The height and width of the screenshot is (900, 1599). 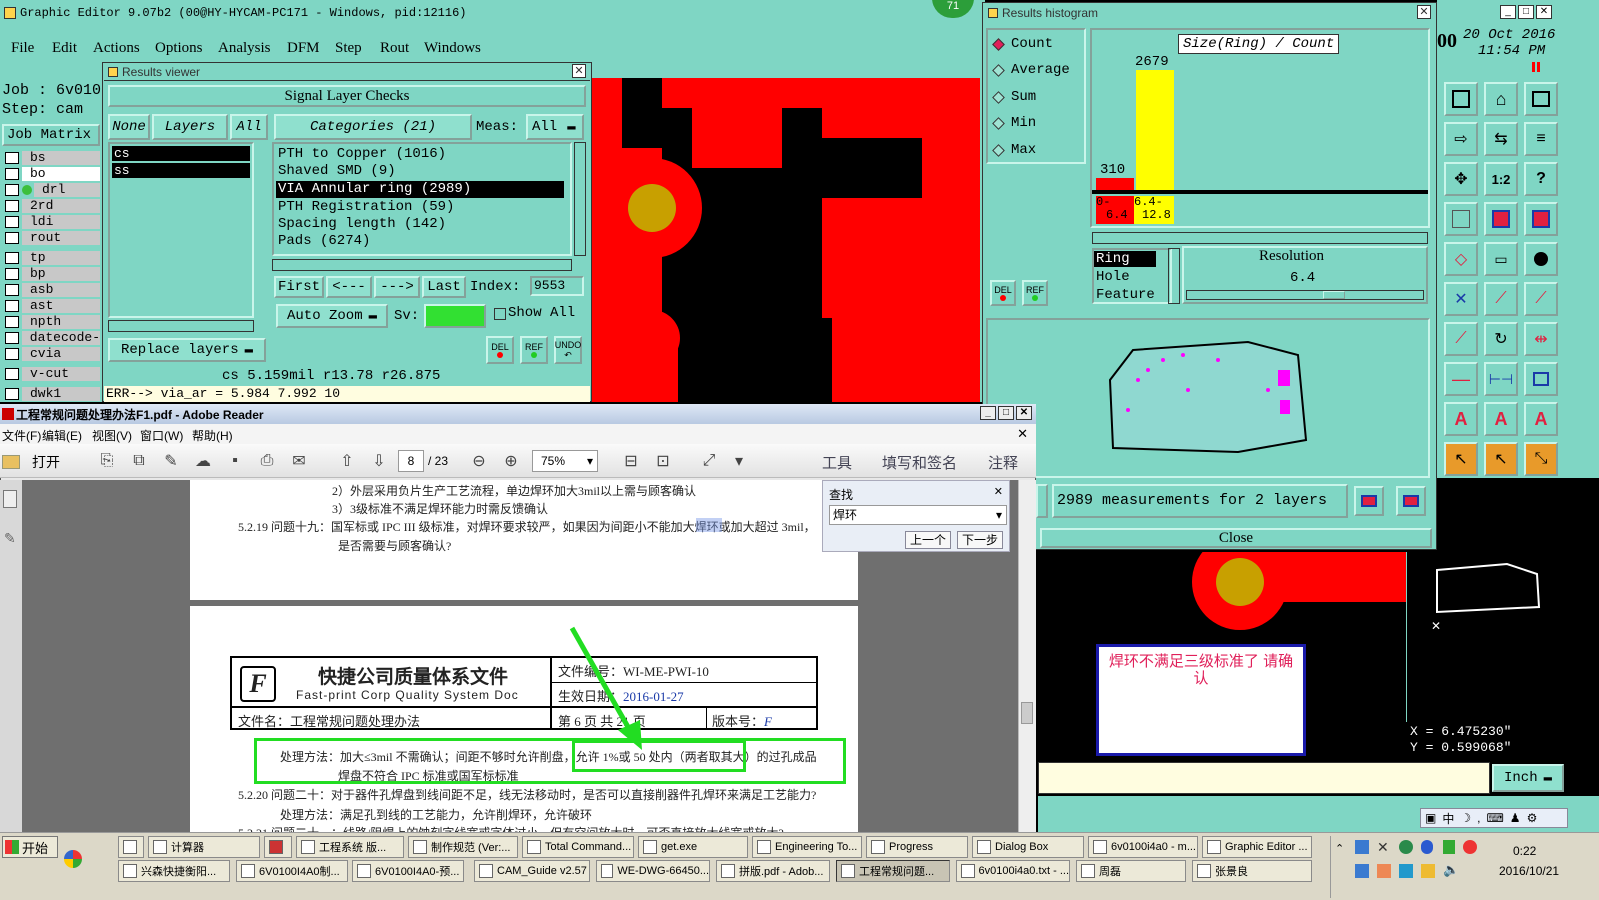 I want to click on prev-page-icon: ⇧, so click(x=347, y=461).